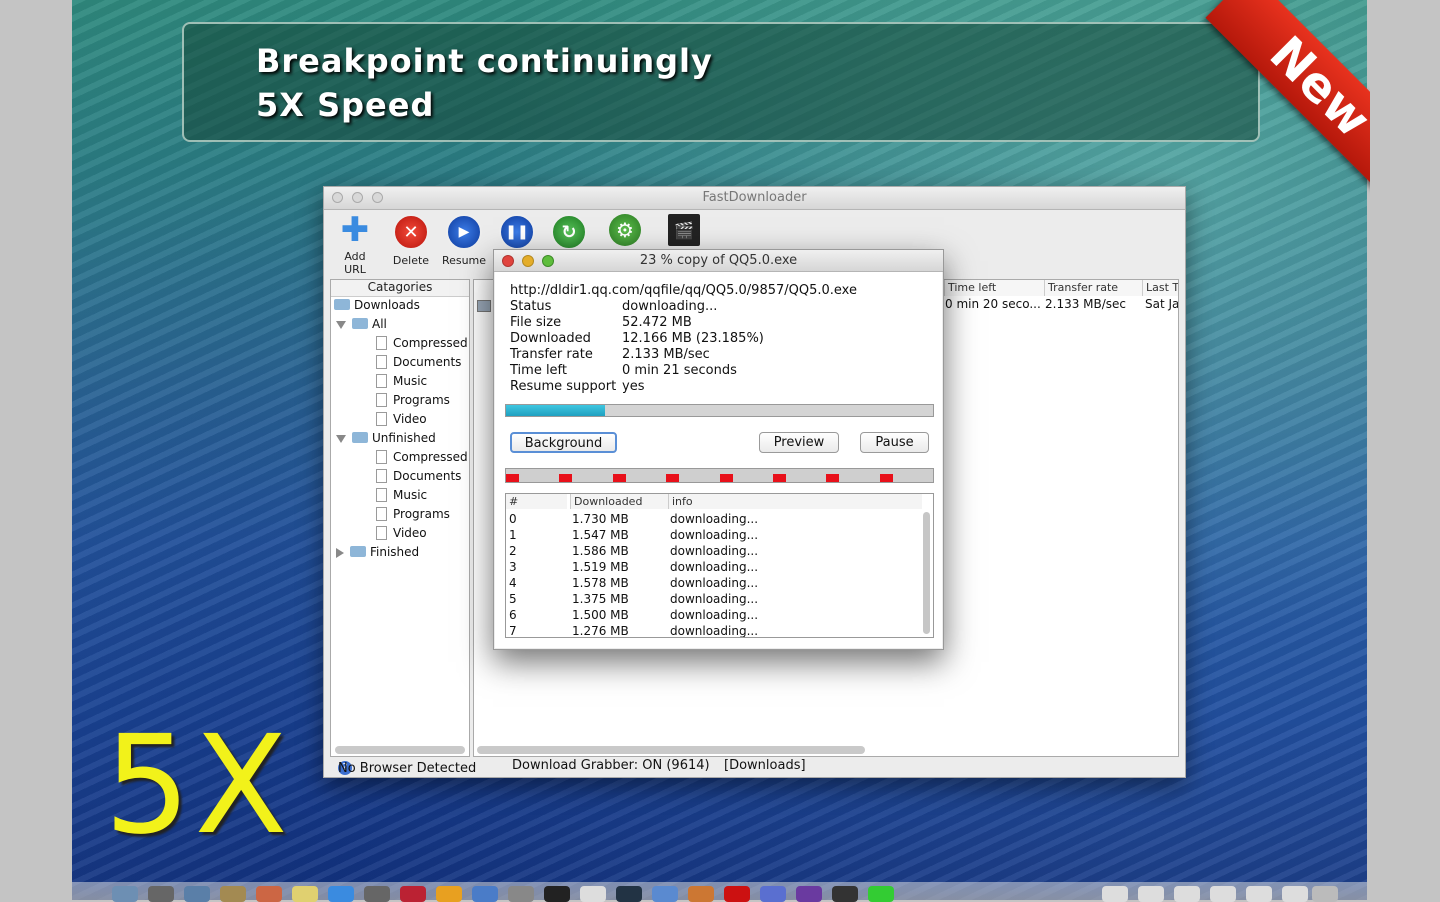  I want to click on speed-badge: 5X, so click(198, 786).